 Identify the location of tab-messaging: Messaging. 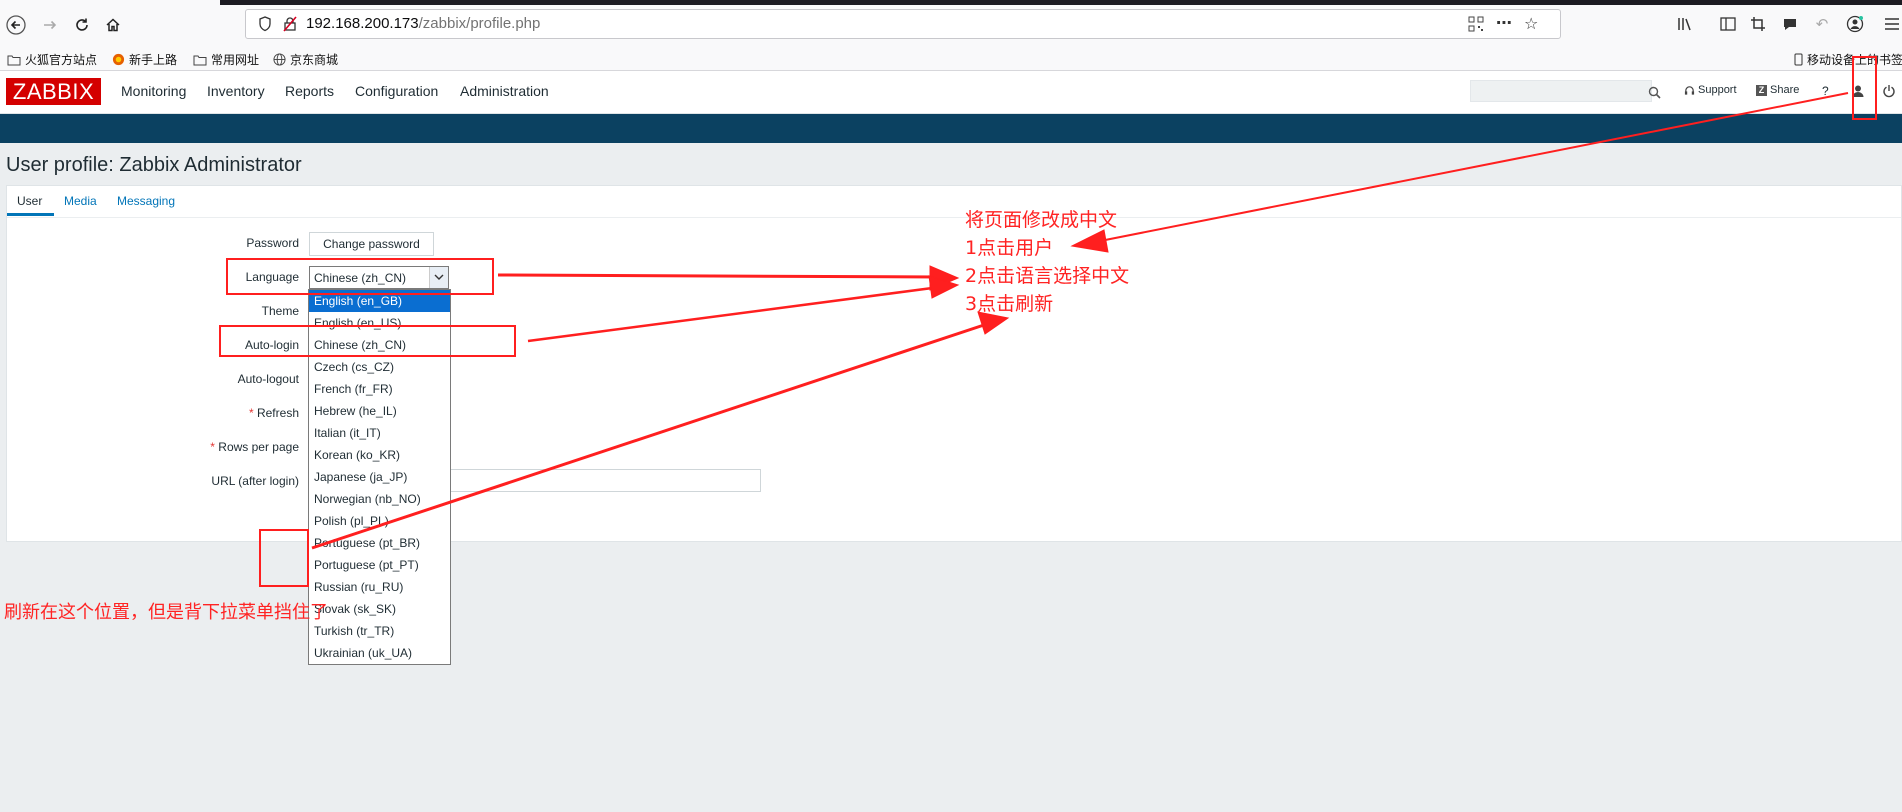
(146, 201).